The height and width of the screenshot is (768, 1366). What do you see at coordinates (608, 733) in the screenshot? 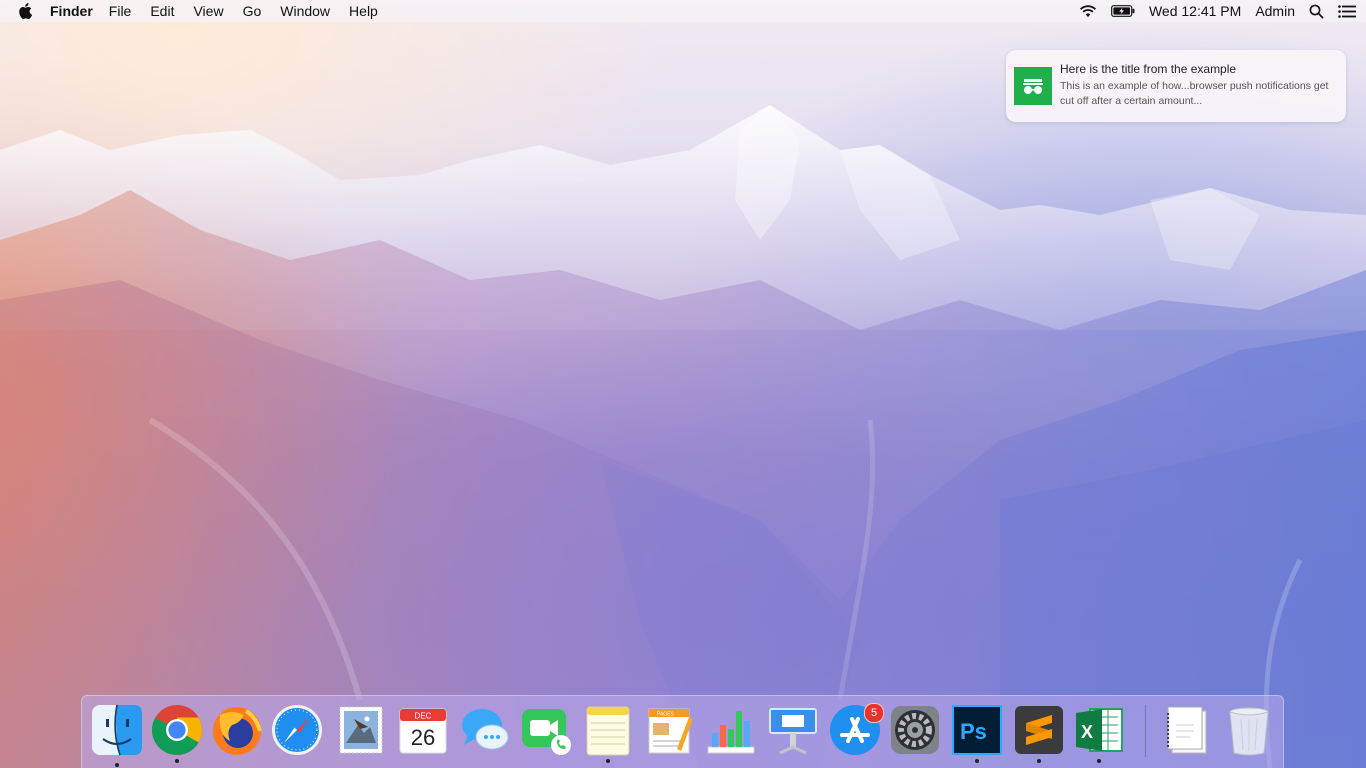
I see `notes-icon` at bounding box center [608, 733].